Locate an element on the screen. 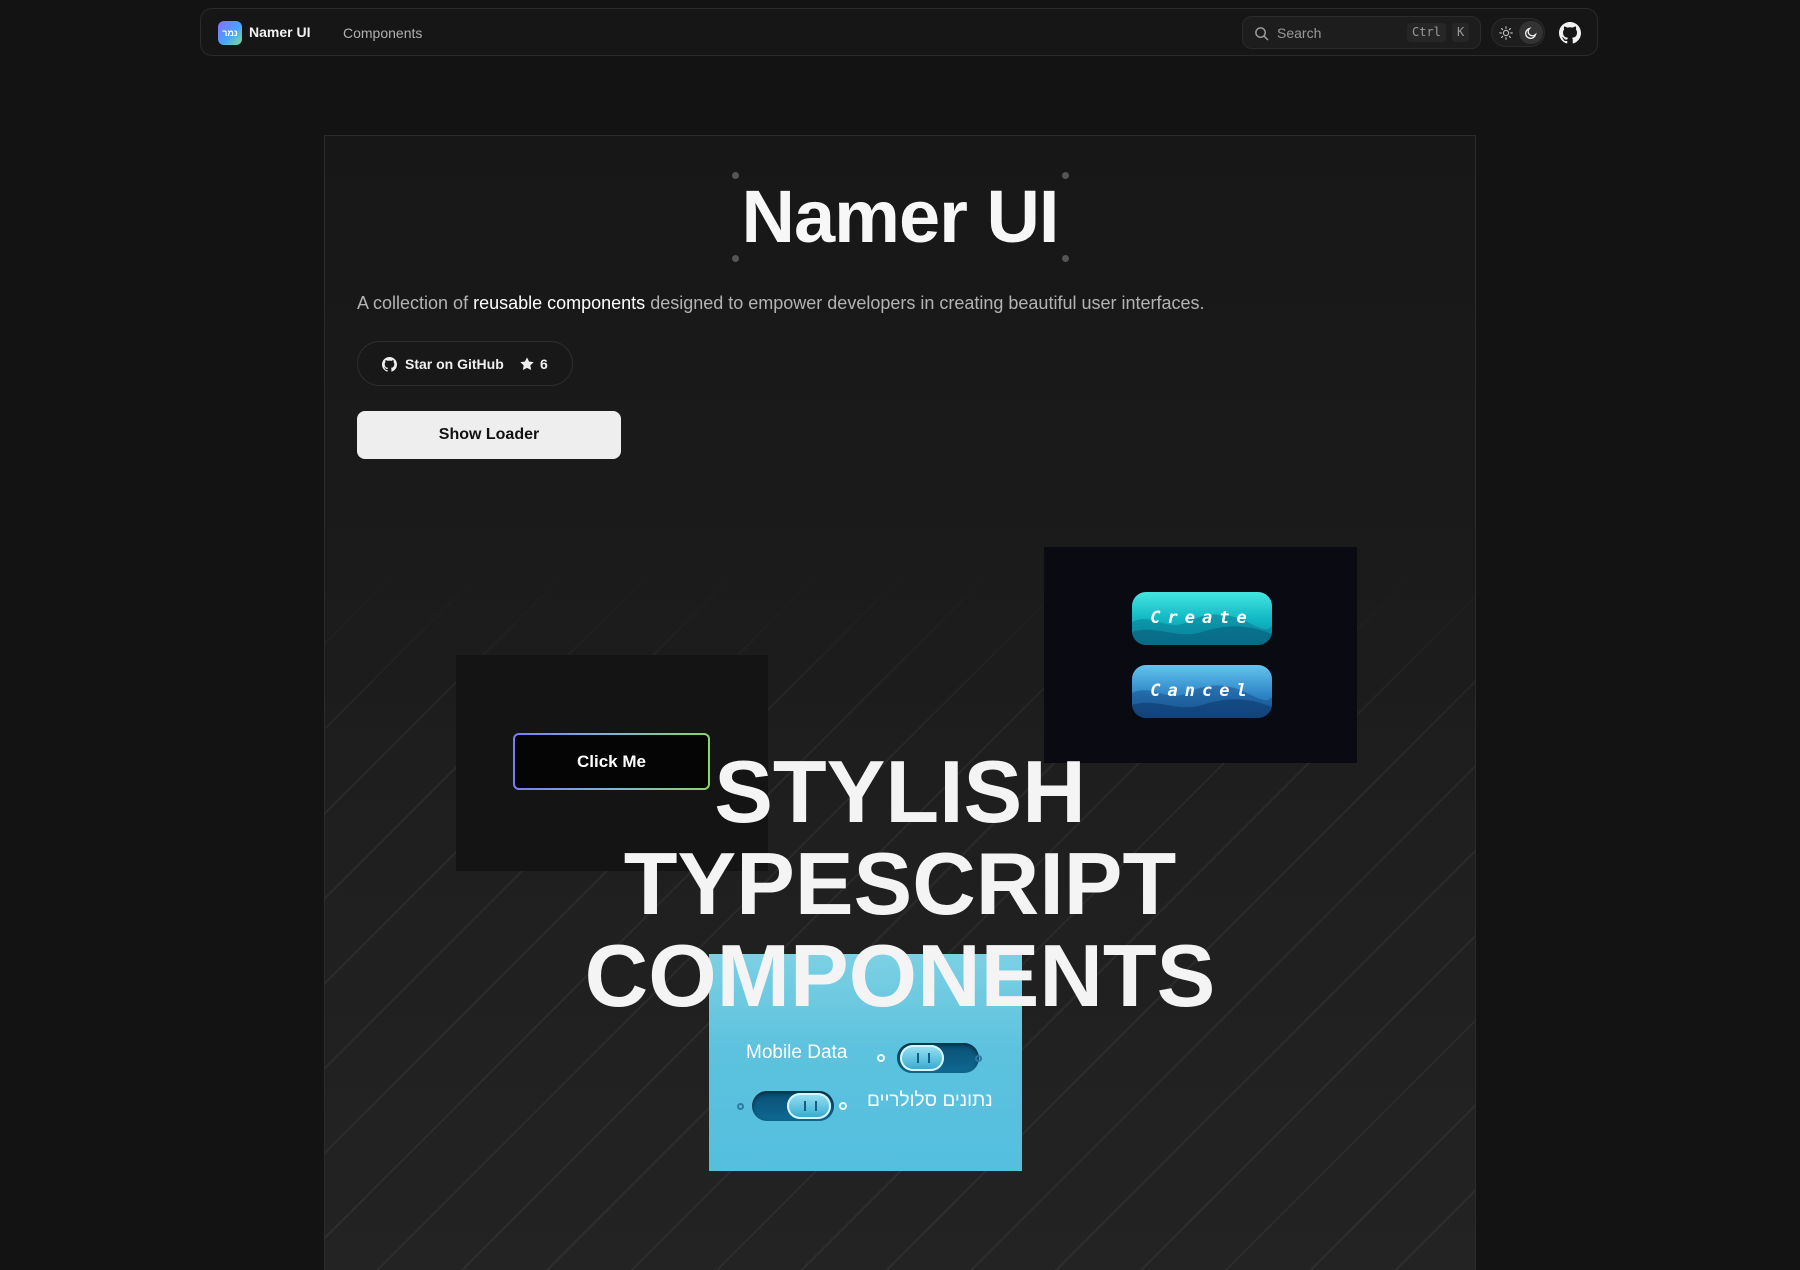 The height and width of the screenshot is (1270, 1800). create-button: Create is located at coordinates (1202, 618).